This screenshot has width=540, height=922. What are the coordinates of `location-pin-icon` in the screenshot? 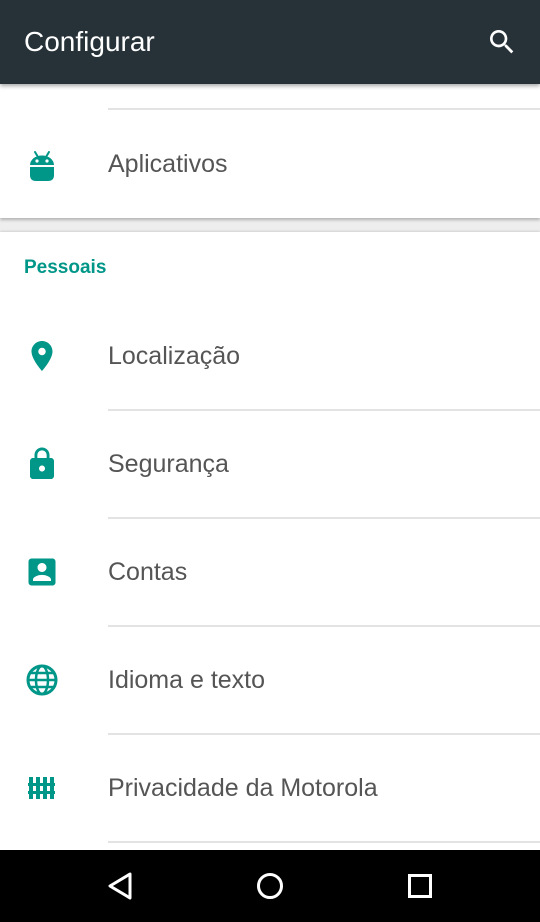 It's located at (42, 356).